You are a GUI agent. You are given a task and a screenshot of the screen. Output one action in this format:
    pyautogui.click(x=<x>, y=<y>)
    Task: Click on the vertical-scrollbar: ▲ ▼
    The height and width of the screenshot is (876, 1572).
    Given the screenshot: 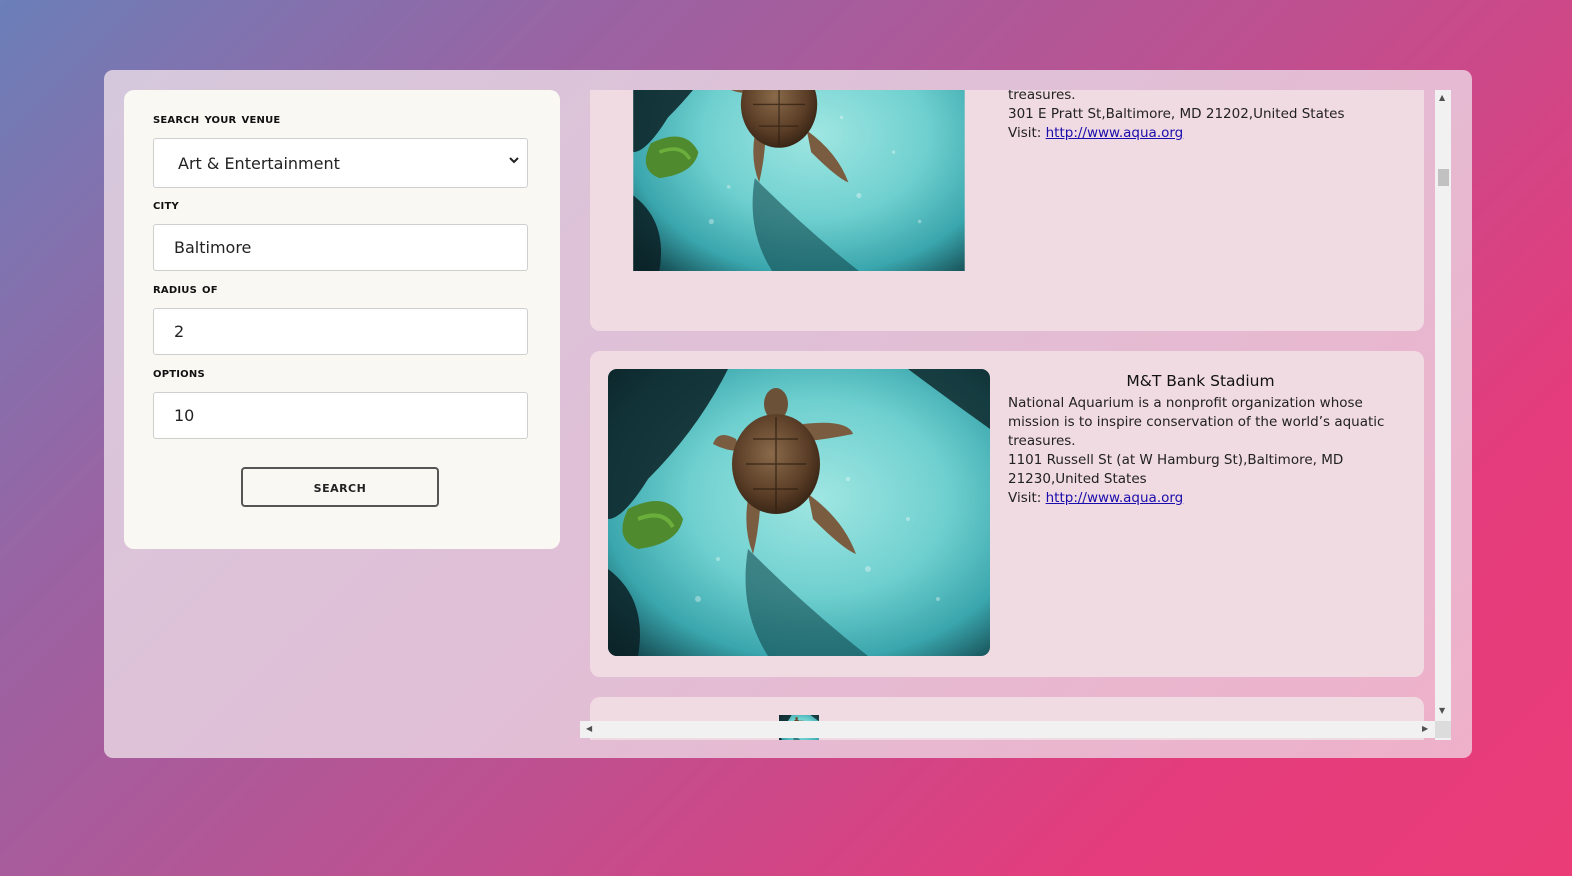 What is the action you would take?
    pyautogui.click(x=1443, y=415)
    